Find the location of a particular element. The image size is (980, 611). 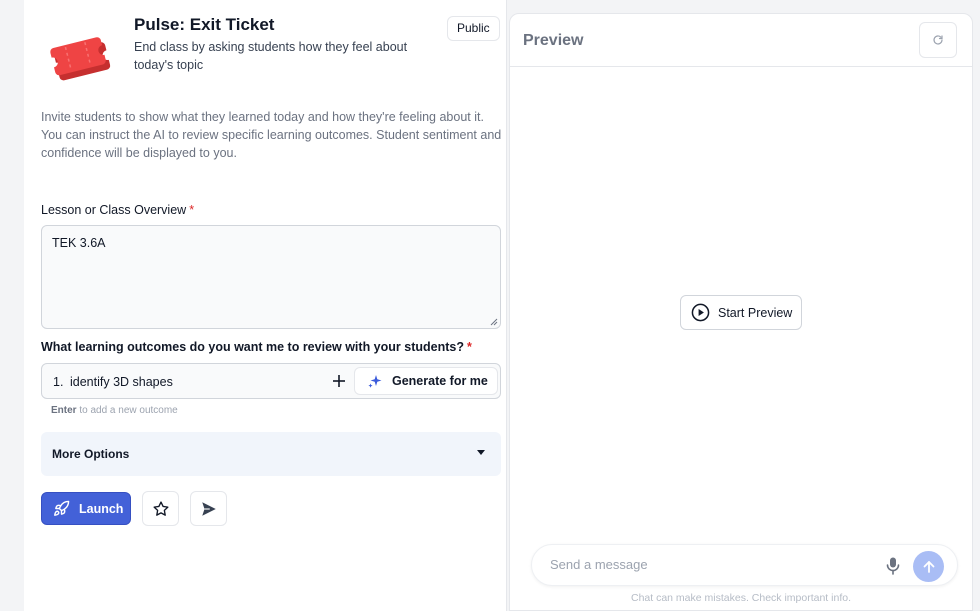

outcome-hint: Enter to add a new outcome is located at coordinates (114, 410).